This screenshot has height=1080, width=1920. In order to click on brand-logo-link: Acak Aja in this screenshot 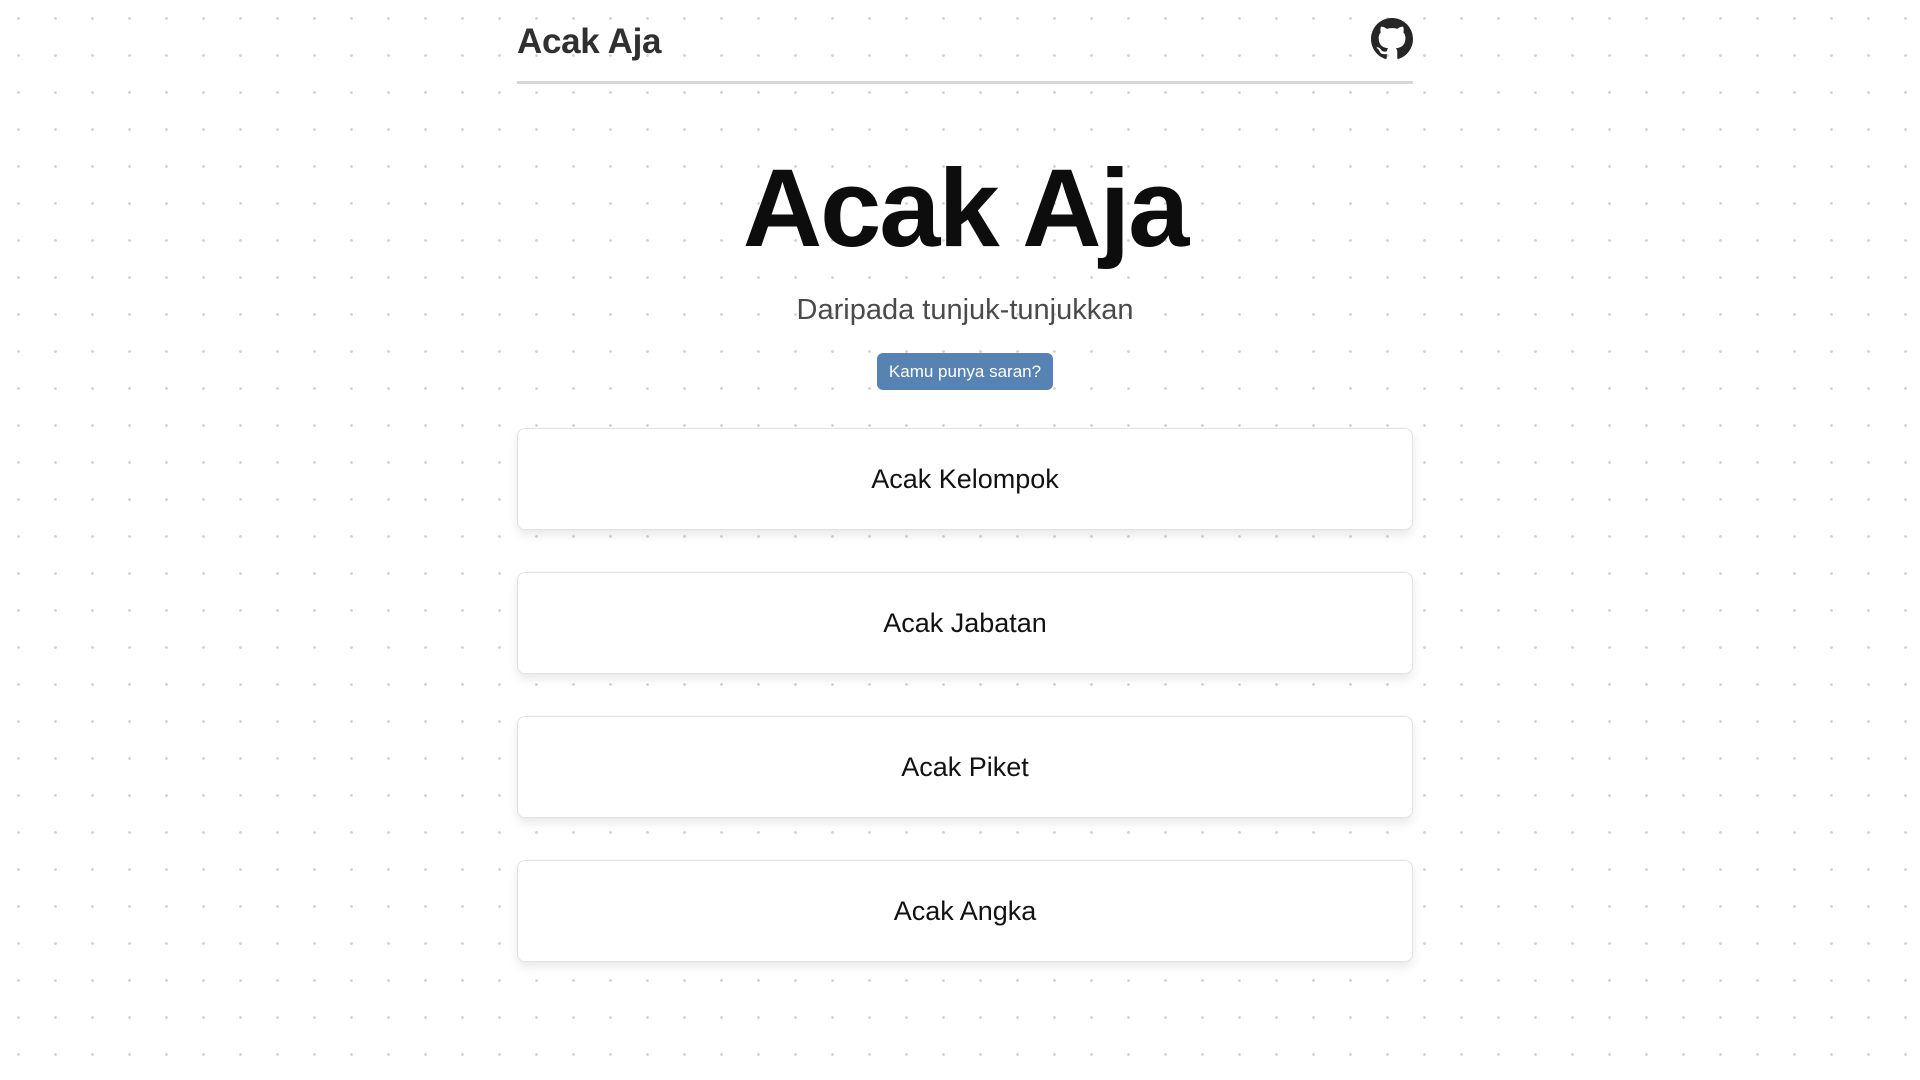, I will do `click(589, 42)`.